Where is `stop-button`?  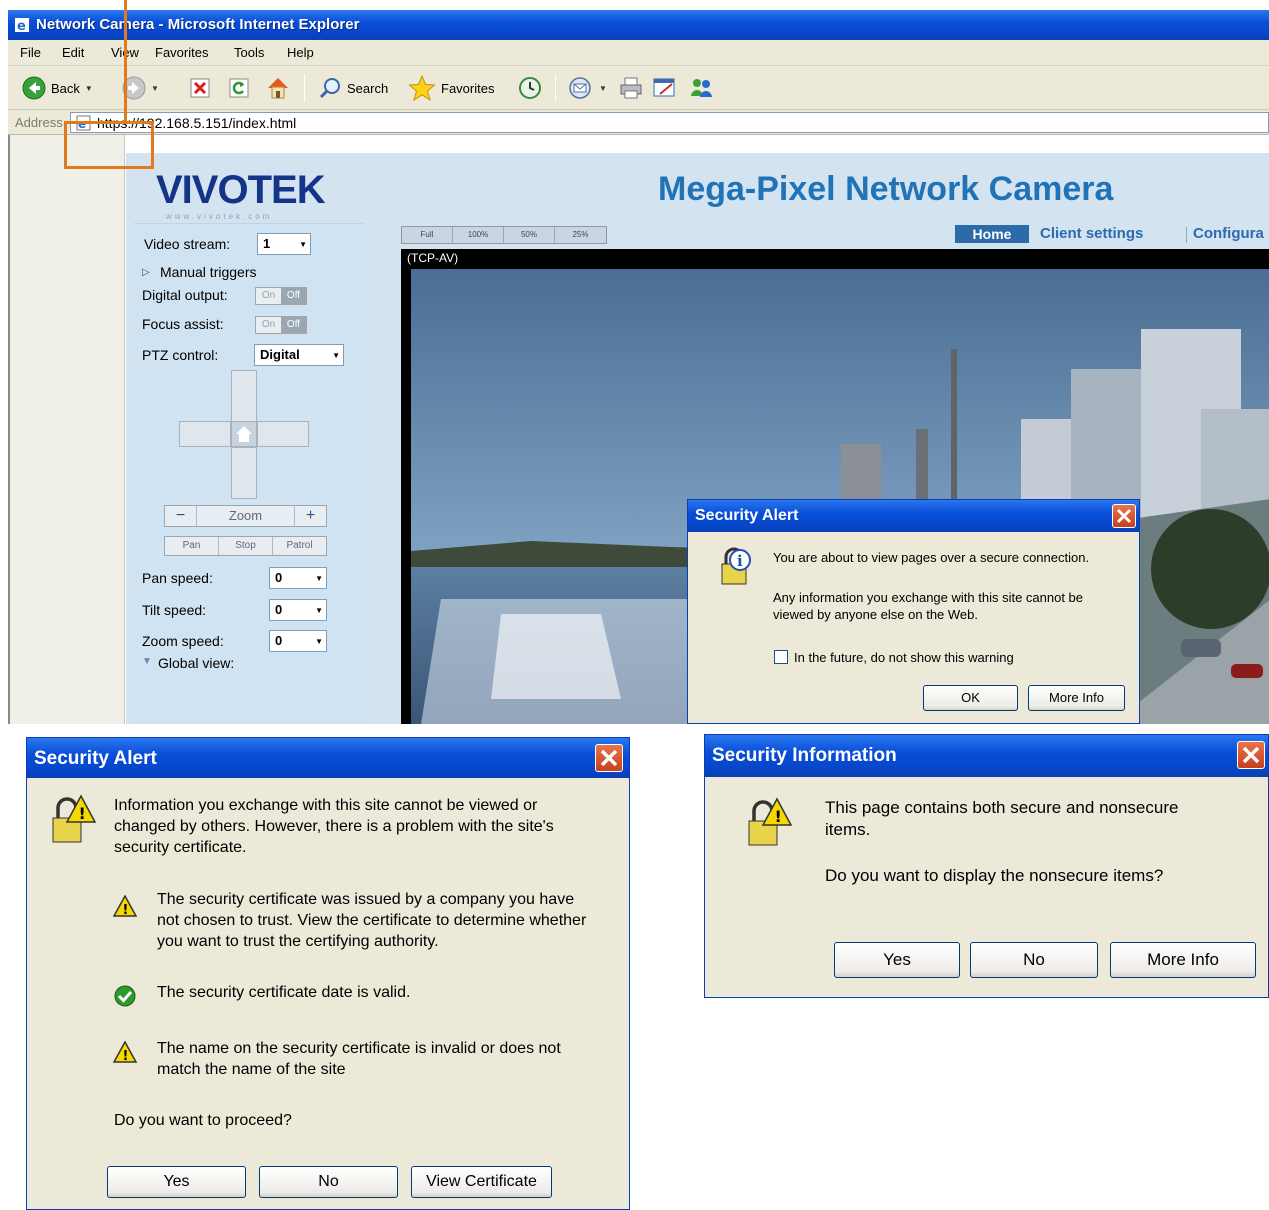
stop-button is located at coordinates (200, 88).